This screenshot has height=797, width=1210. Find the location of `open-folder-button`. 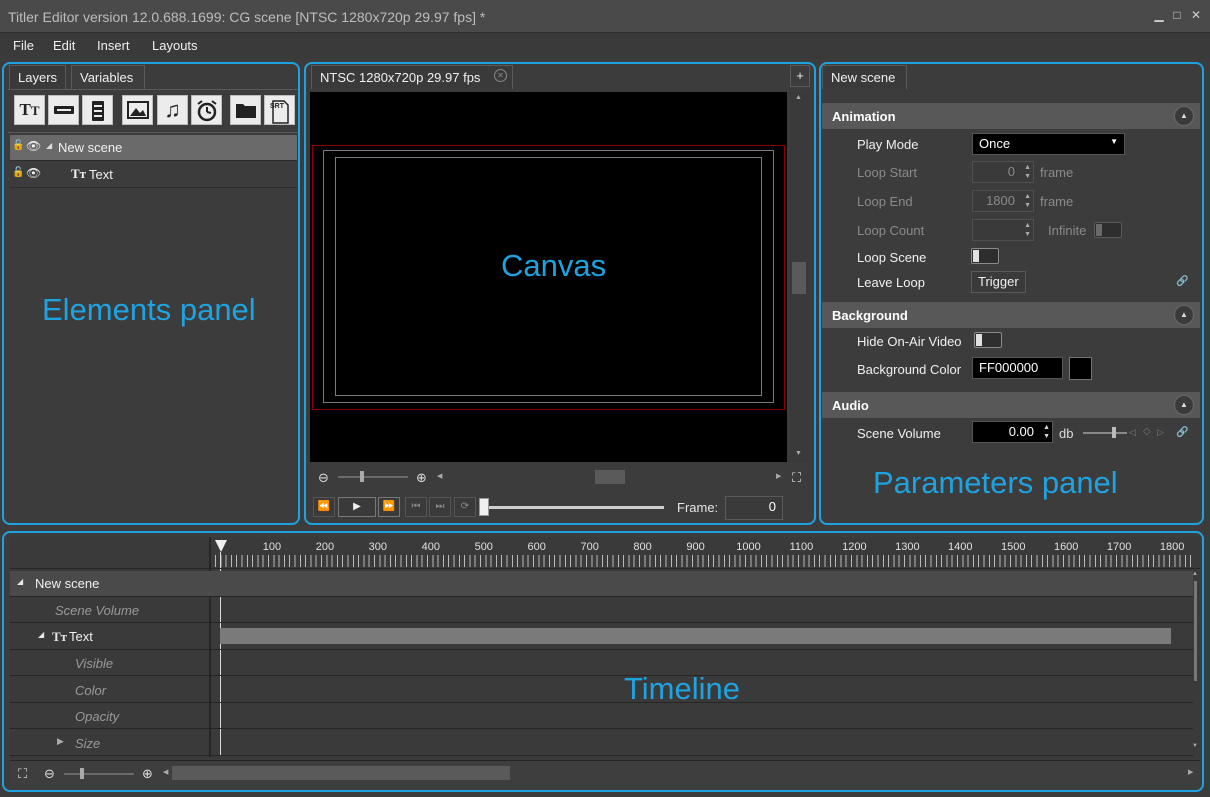

open-folder-button is located at coordinates (245, 110).